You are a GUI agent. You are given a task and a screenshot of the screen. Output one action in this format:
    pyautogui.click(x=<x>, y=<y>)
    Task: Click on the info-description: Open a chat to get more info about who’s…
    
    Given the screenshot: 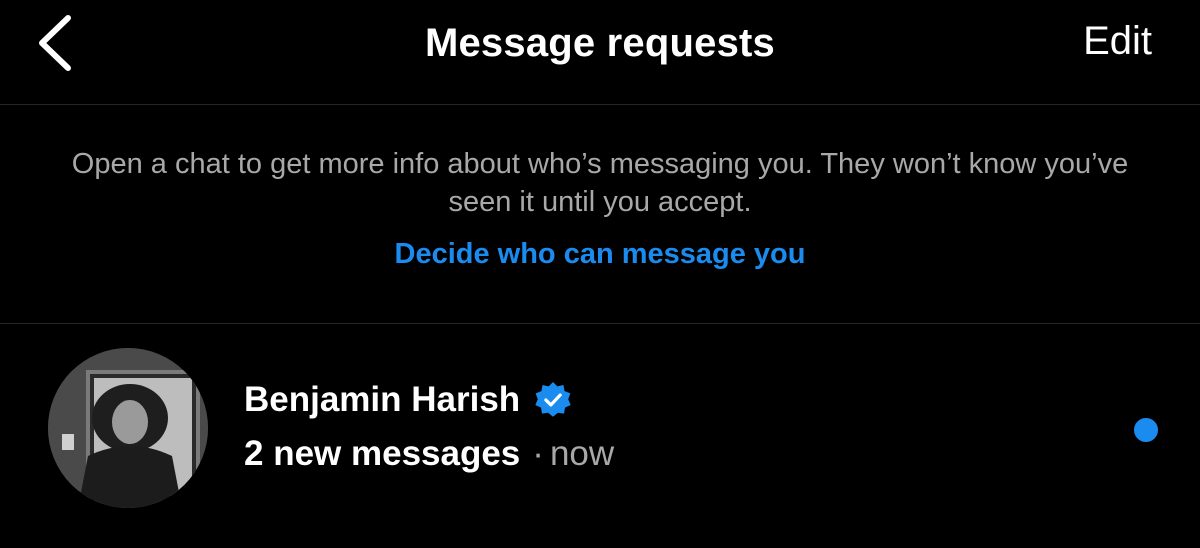 What is the action you would take?
    pyautogui.click(x=600, y=183)
    